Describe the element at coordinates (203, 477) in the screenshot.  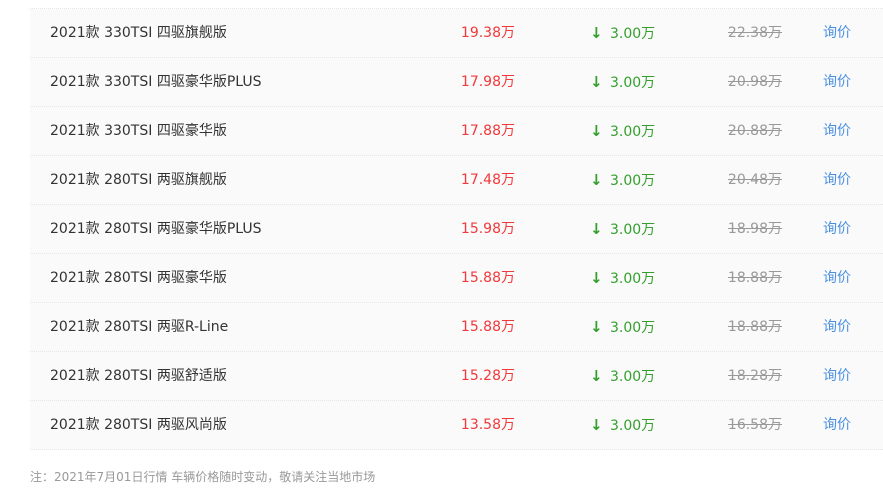
I see `price-footnote: 注：2021年7月01日行情 车辆价格随时变动，敬请关注当地市场` at that location.